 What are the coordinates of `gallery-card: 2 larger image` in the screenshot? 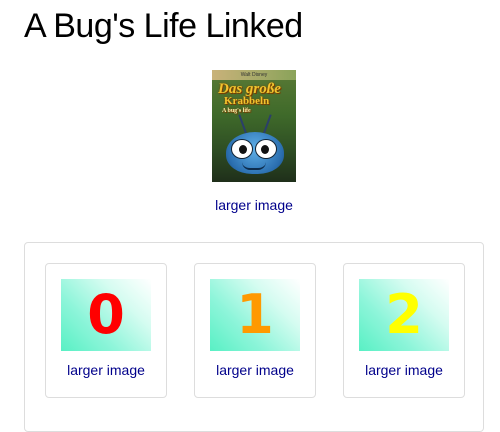 It's located at (404, 330).